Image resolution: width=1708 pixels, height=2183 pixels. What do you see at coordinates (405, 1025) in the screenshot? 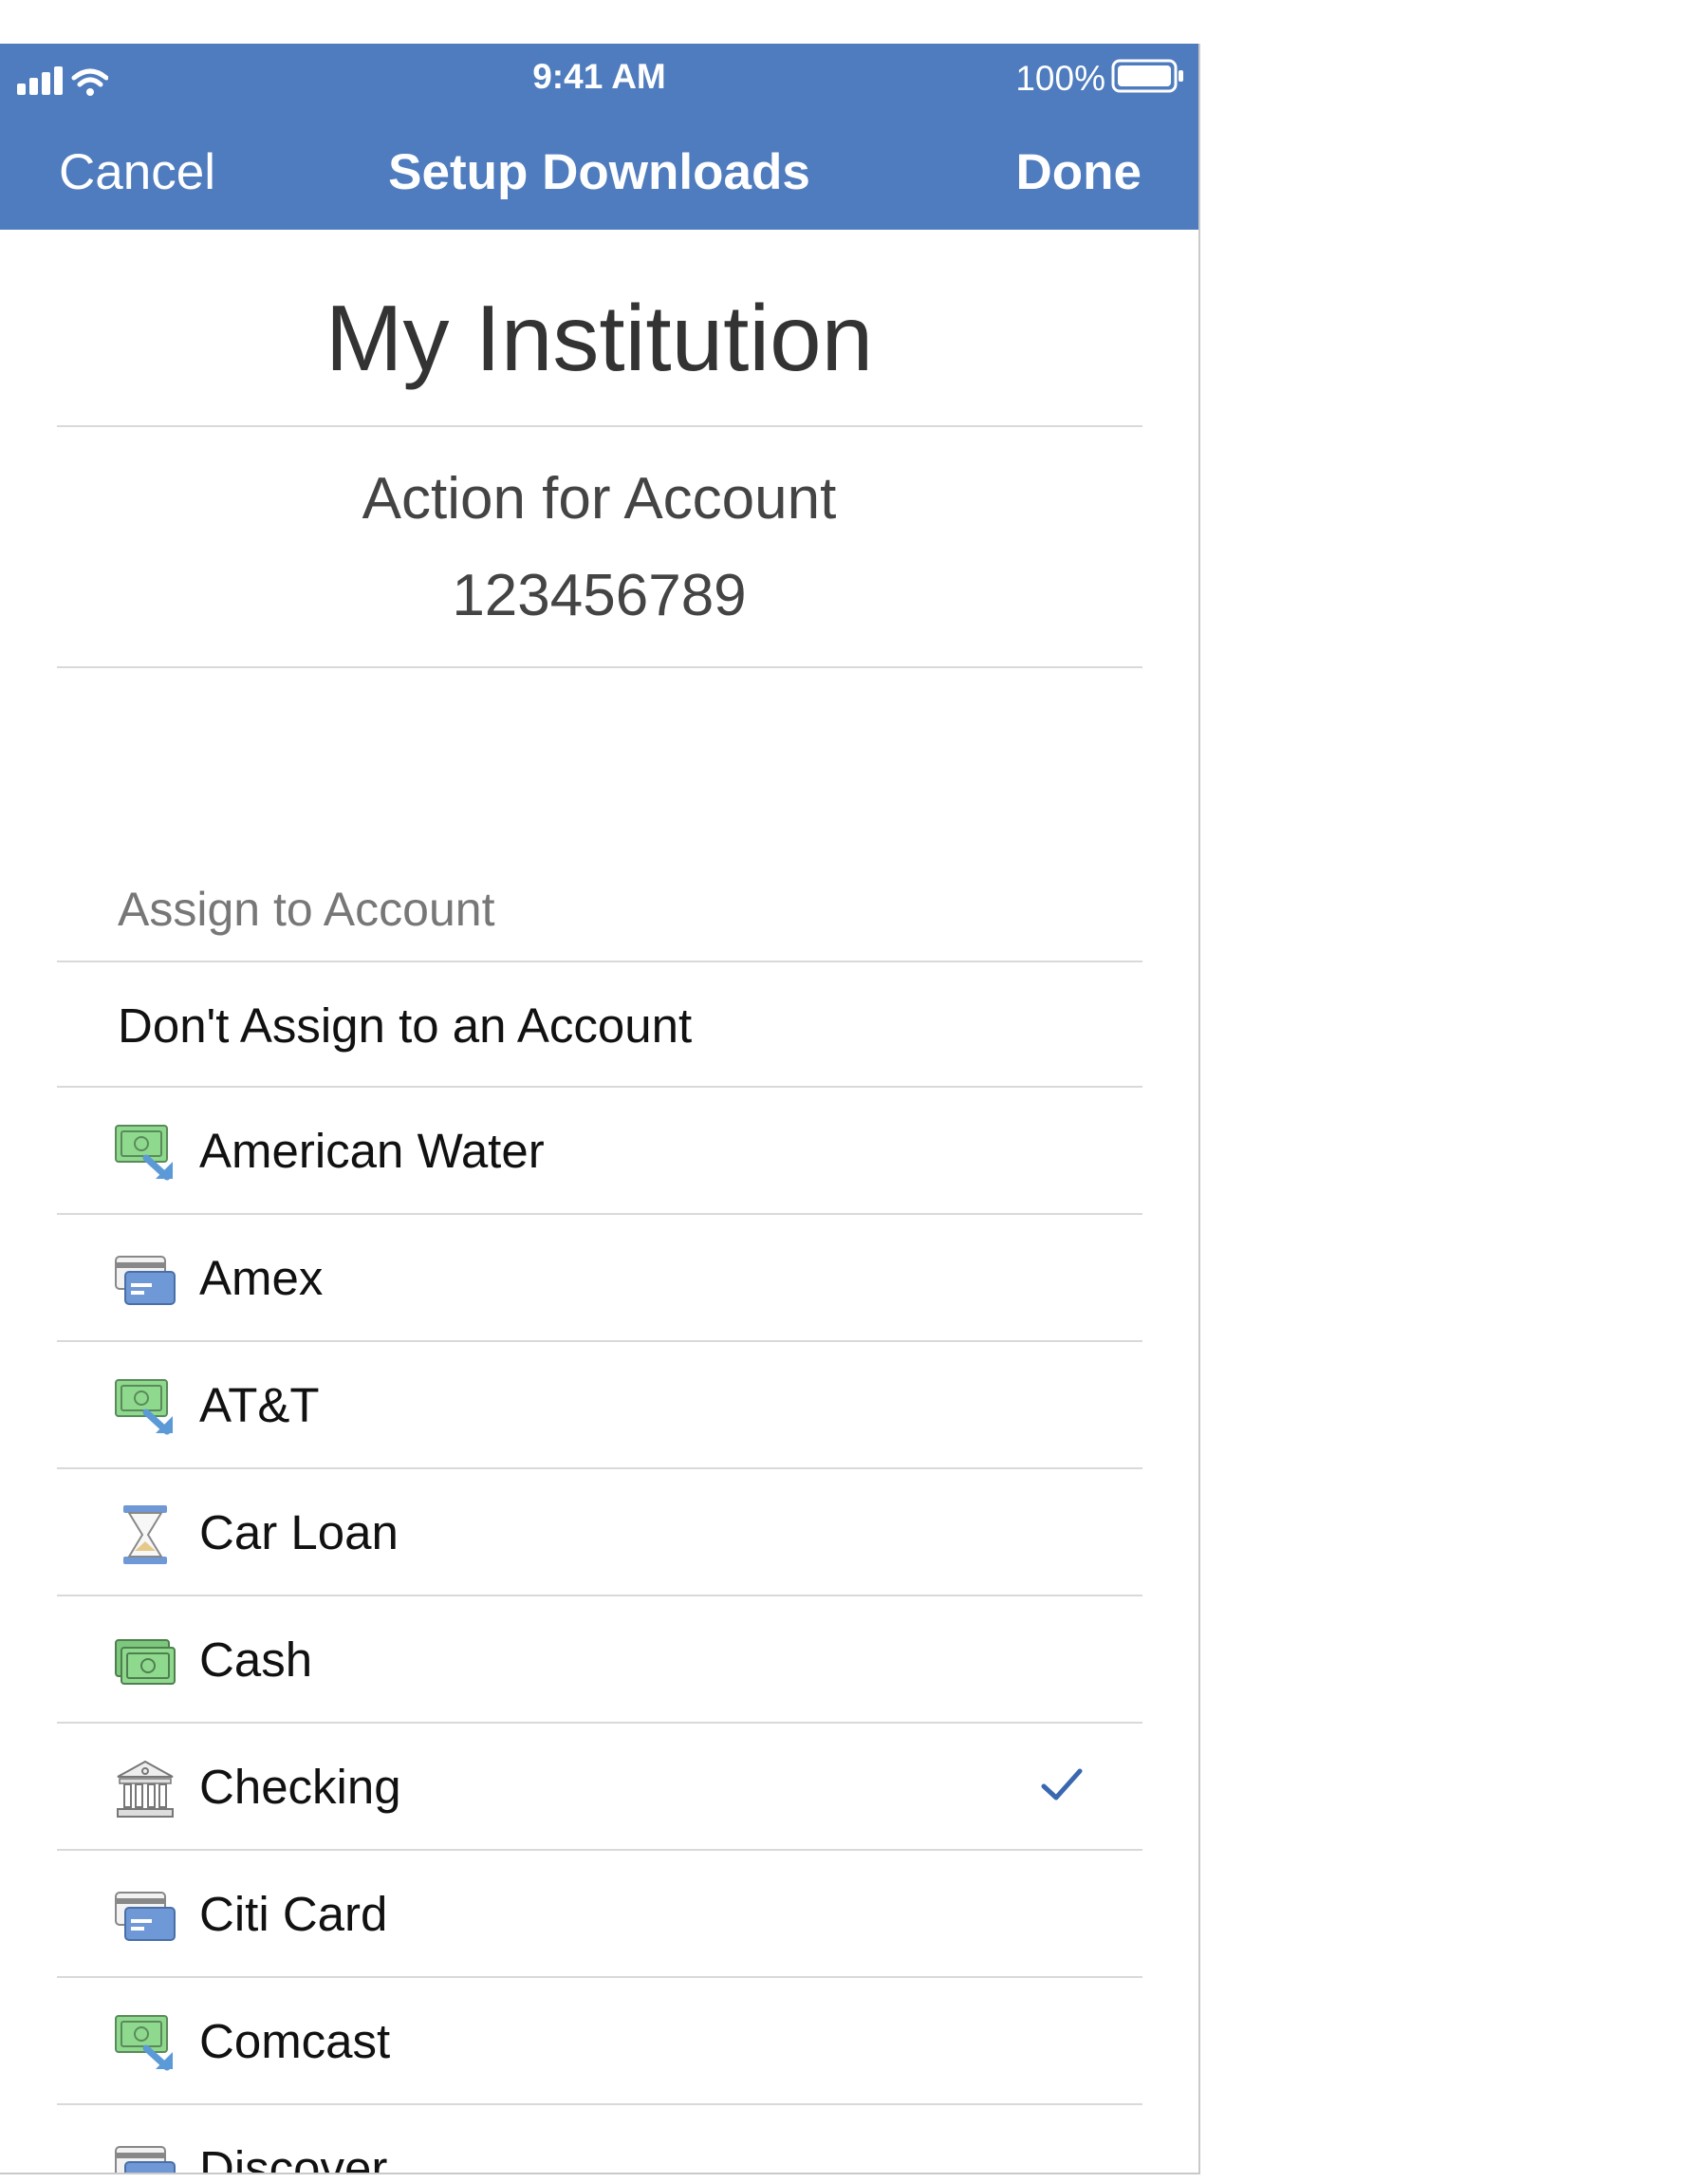
I see `dont-assign-label: Don't Assign to an Account` at bounding box center [405, 1025].